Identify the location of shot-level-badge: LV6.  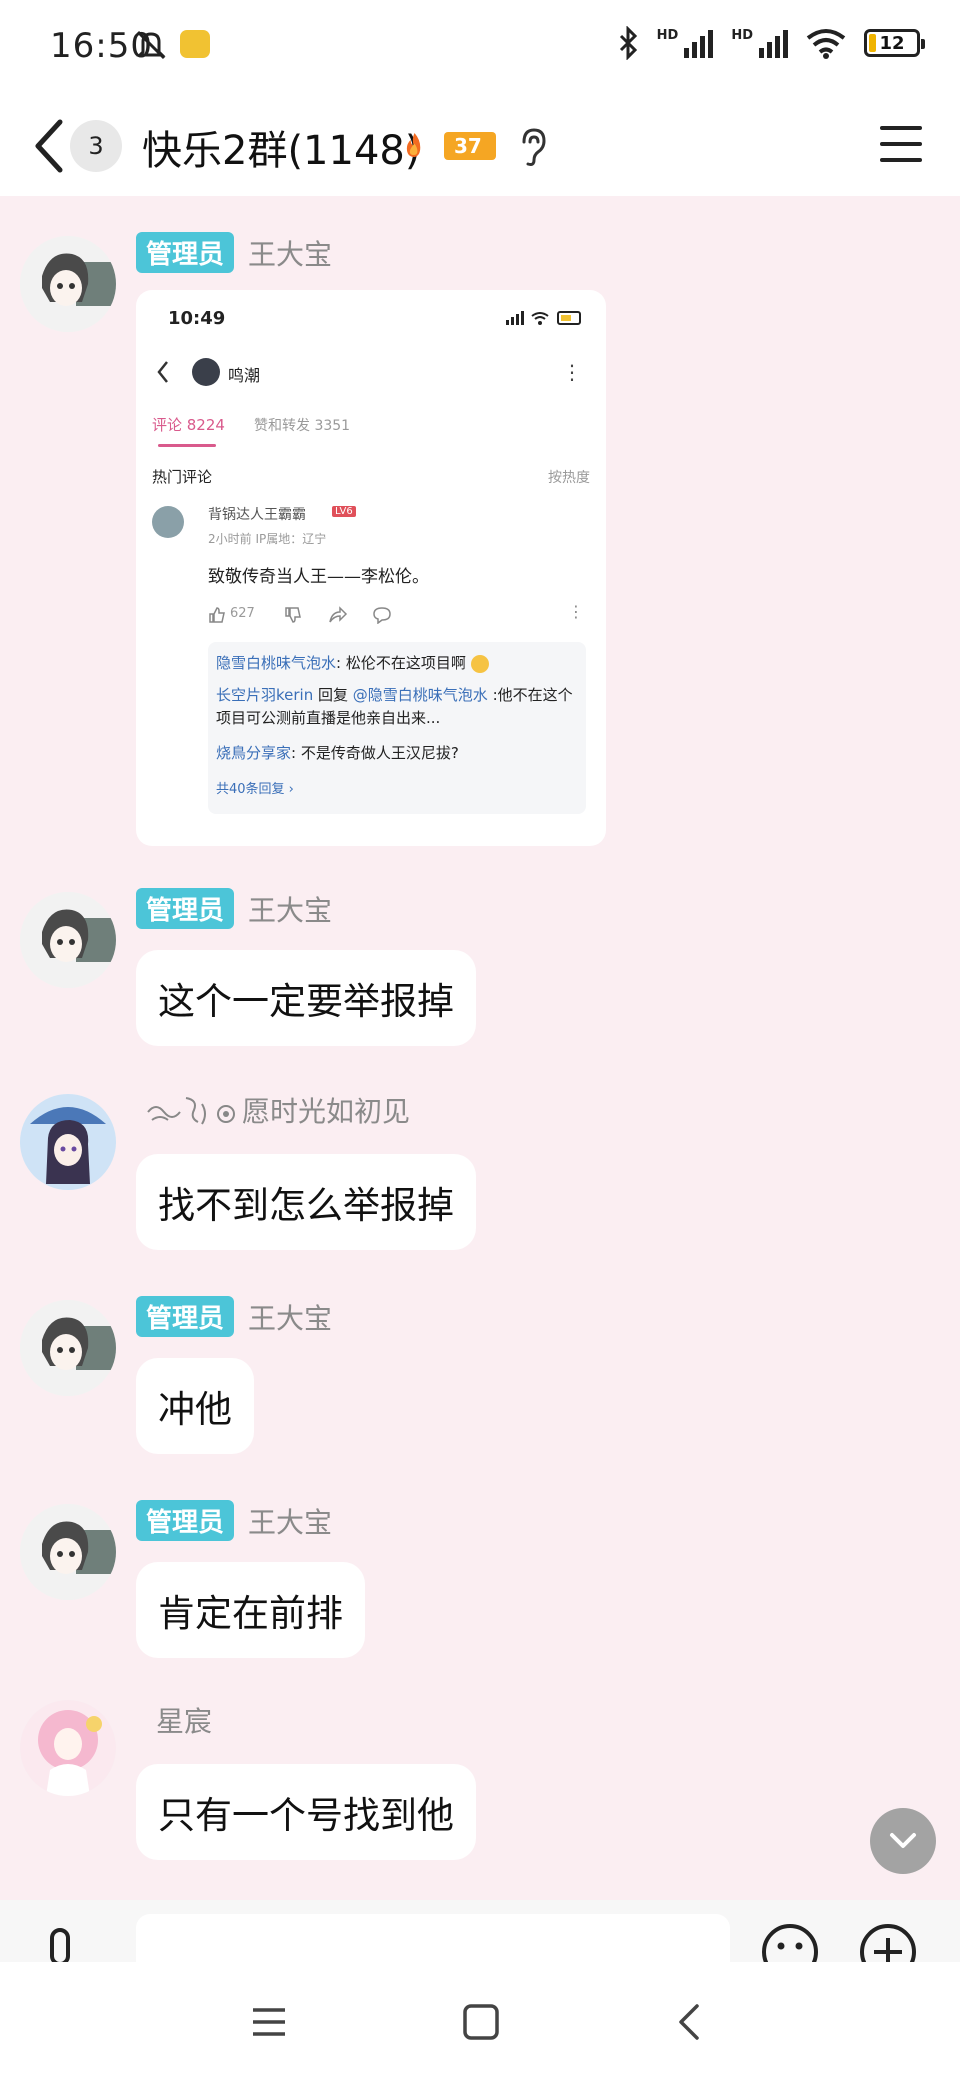
(344, 511).